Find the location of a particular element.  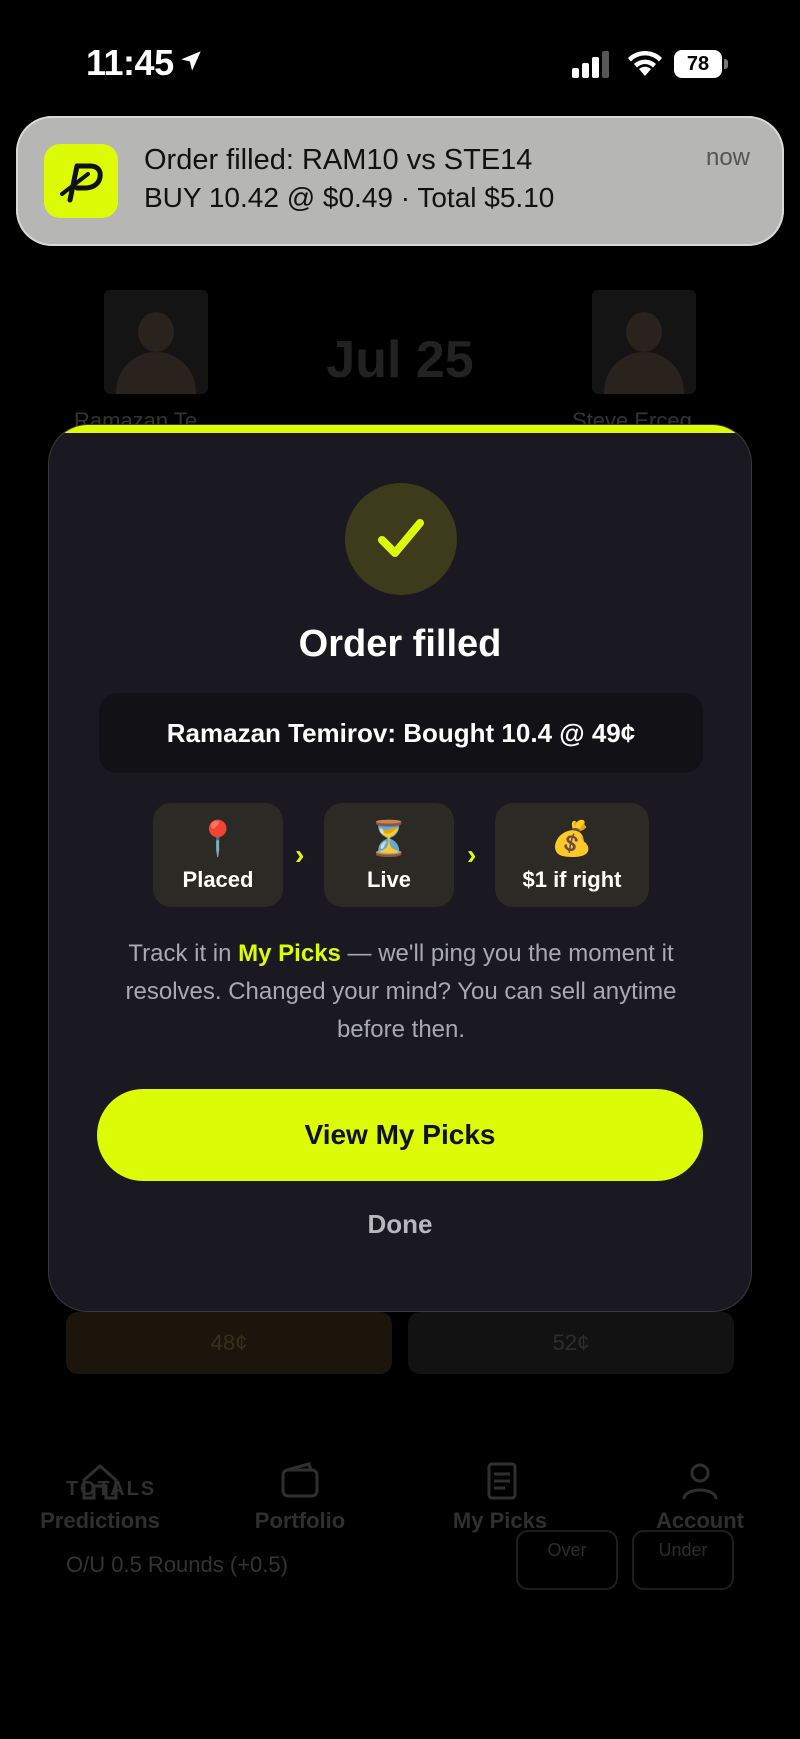

step-placed: 📍 Placed is located at coordinates (218, 855).